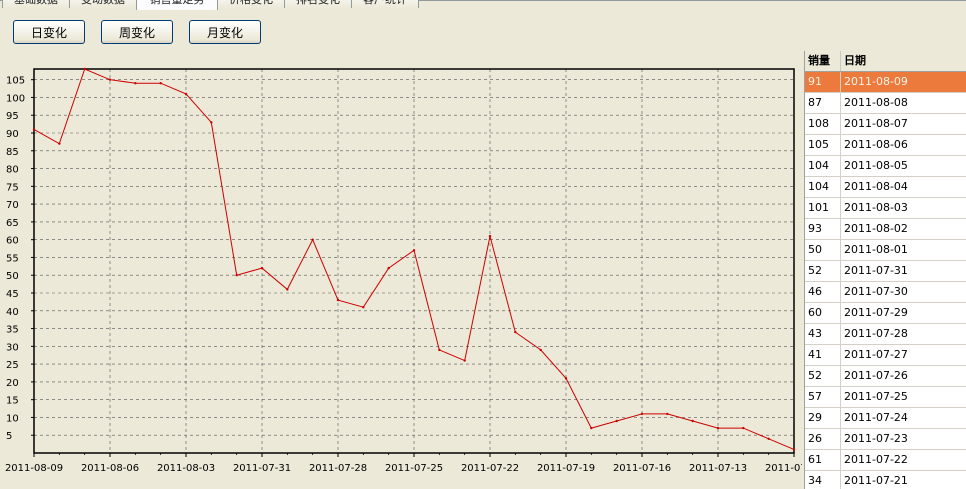 This screenshot has width=966, height=489. I want to click on tab-customer-stats: 客户统计, so click(385, 4).